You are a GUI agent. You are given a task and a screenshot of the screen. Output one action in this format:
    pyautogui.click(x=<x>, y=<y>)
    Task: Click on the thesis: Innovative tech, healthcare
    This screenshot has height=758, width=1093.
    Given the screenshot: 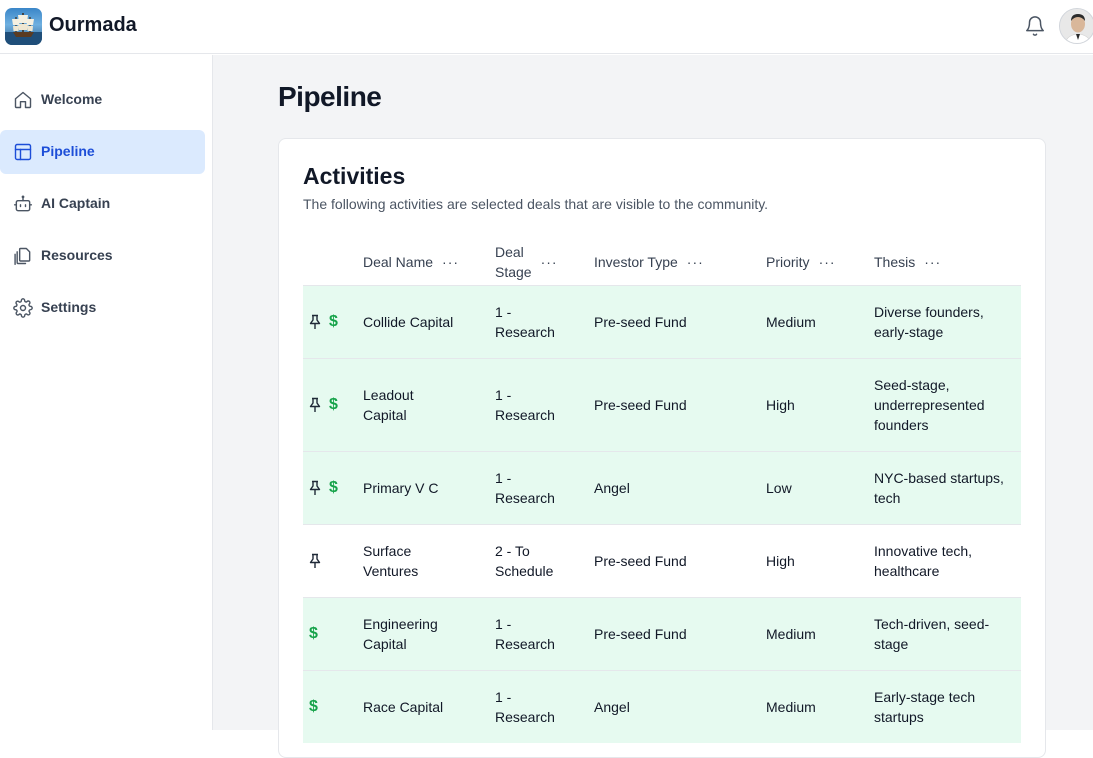 What is the action you would take?
    pyautogui.click(x=923, y=561)
    